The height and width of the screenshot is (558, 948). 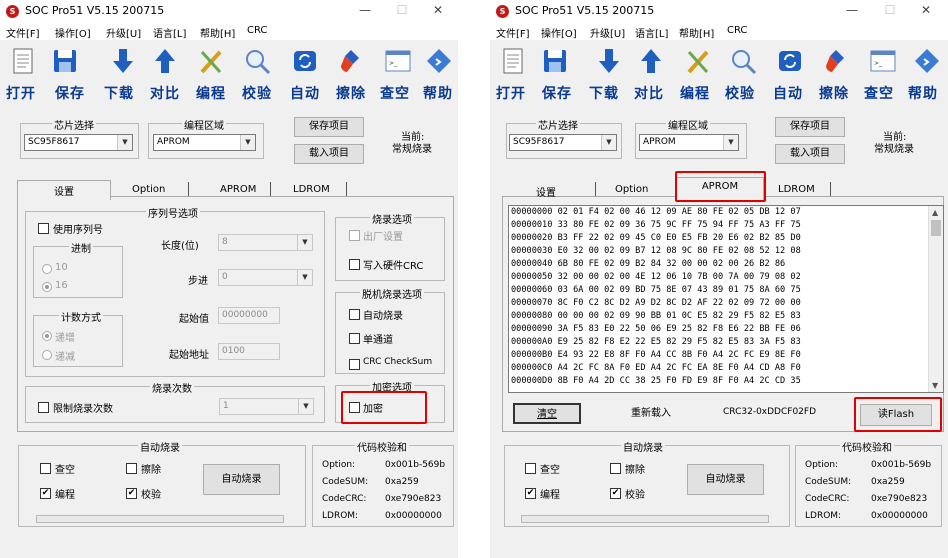 What do you see at coordinates (47, 269) in the screenshot?
I see `radix-10-radio` at bounding box center [47, 269].